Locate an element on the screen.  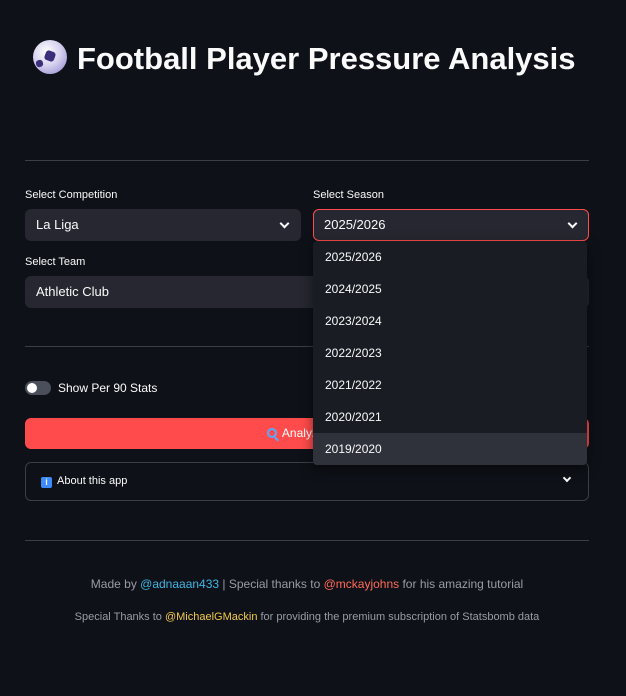
season-option: 2020/2021 is located at coordinates (450, 417).